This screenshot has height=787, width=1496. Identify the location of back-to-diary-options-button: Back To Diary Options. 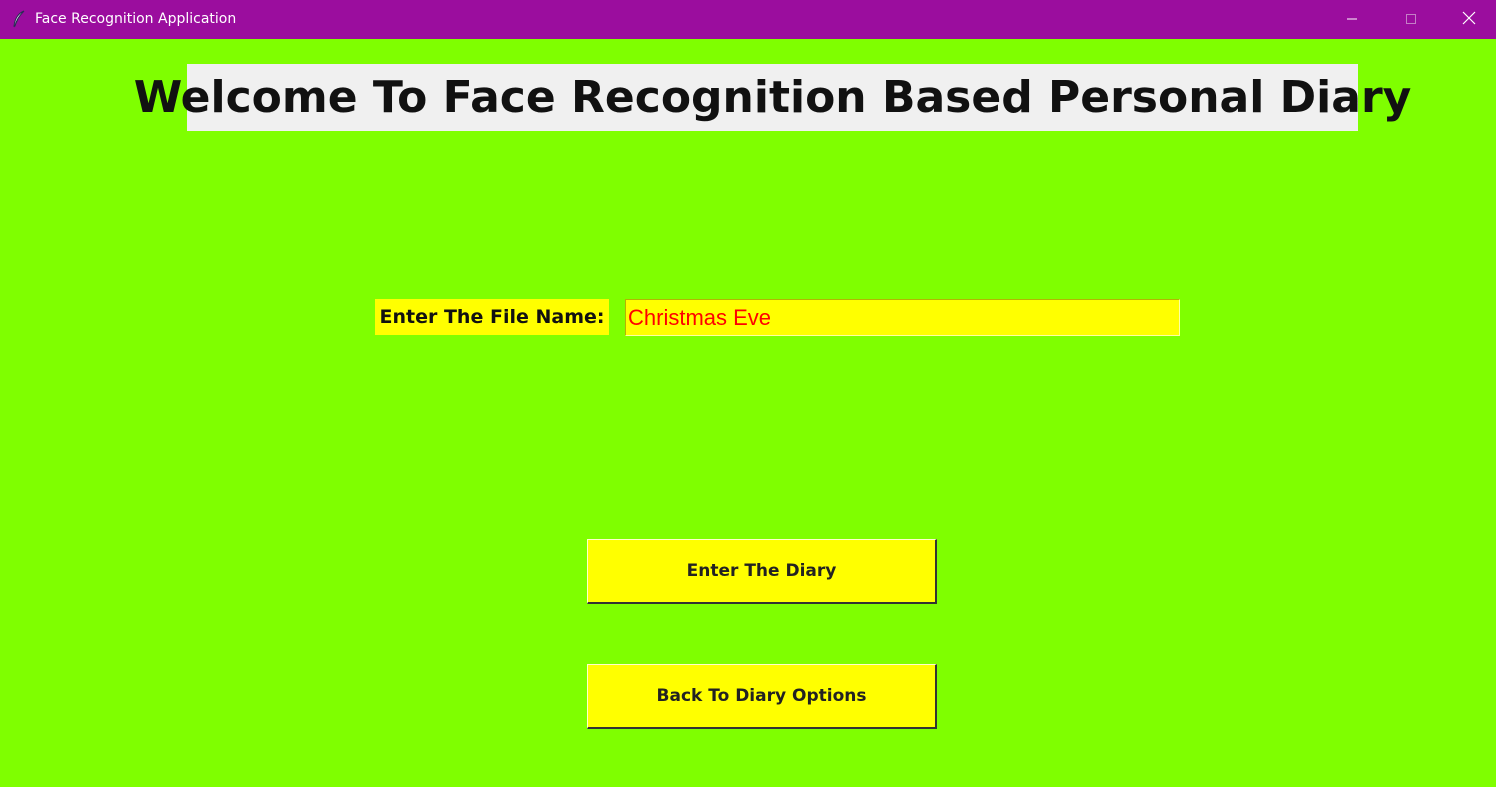
(762, 696).